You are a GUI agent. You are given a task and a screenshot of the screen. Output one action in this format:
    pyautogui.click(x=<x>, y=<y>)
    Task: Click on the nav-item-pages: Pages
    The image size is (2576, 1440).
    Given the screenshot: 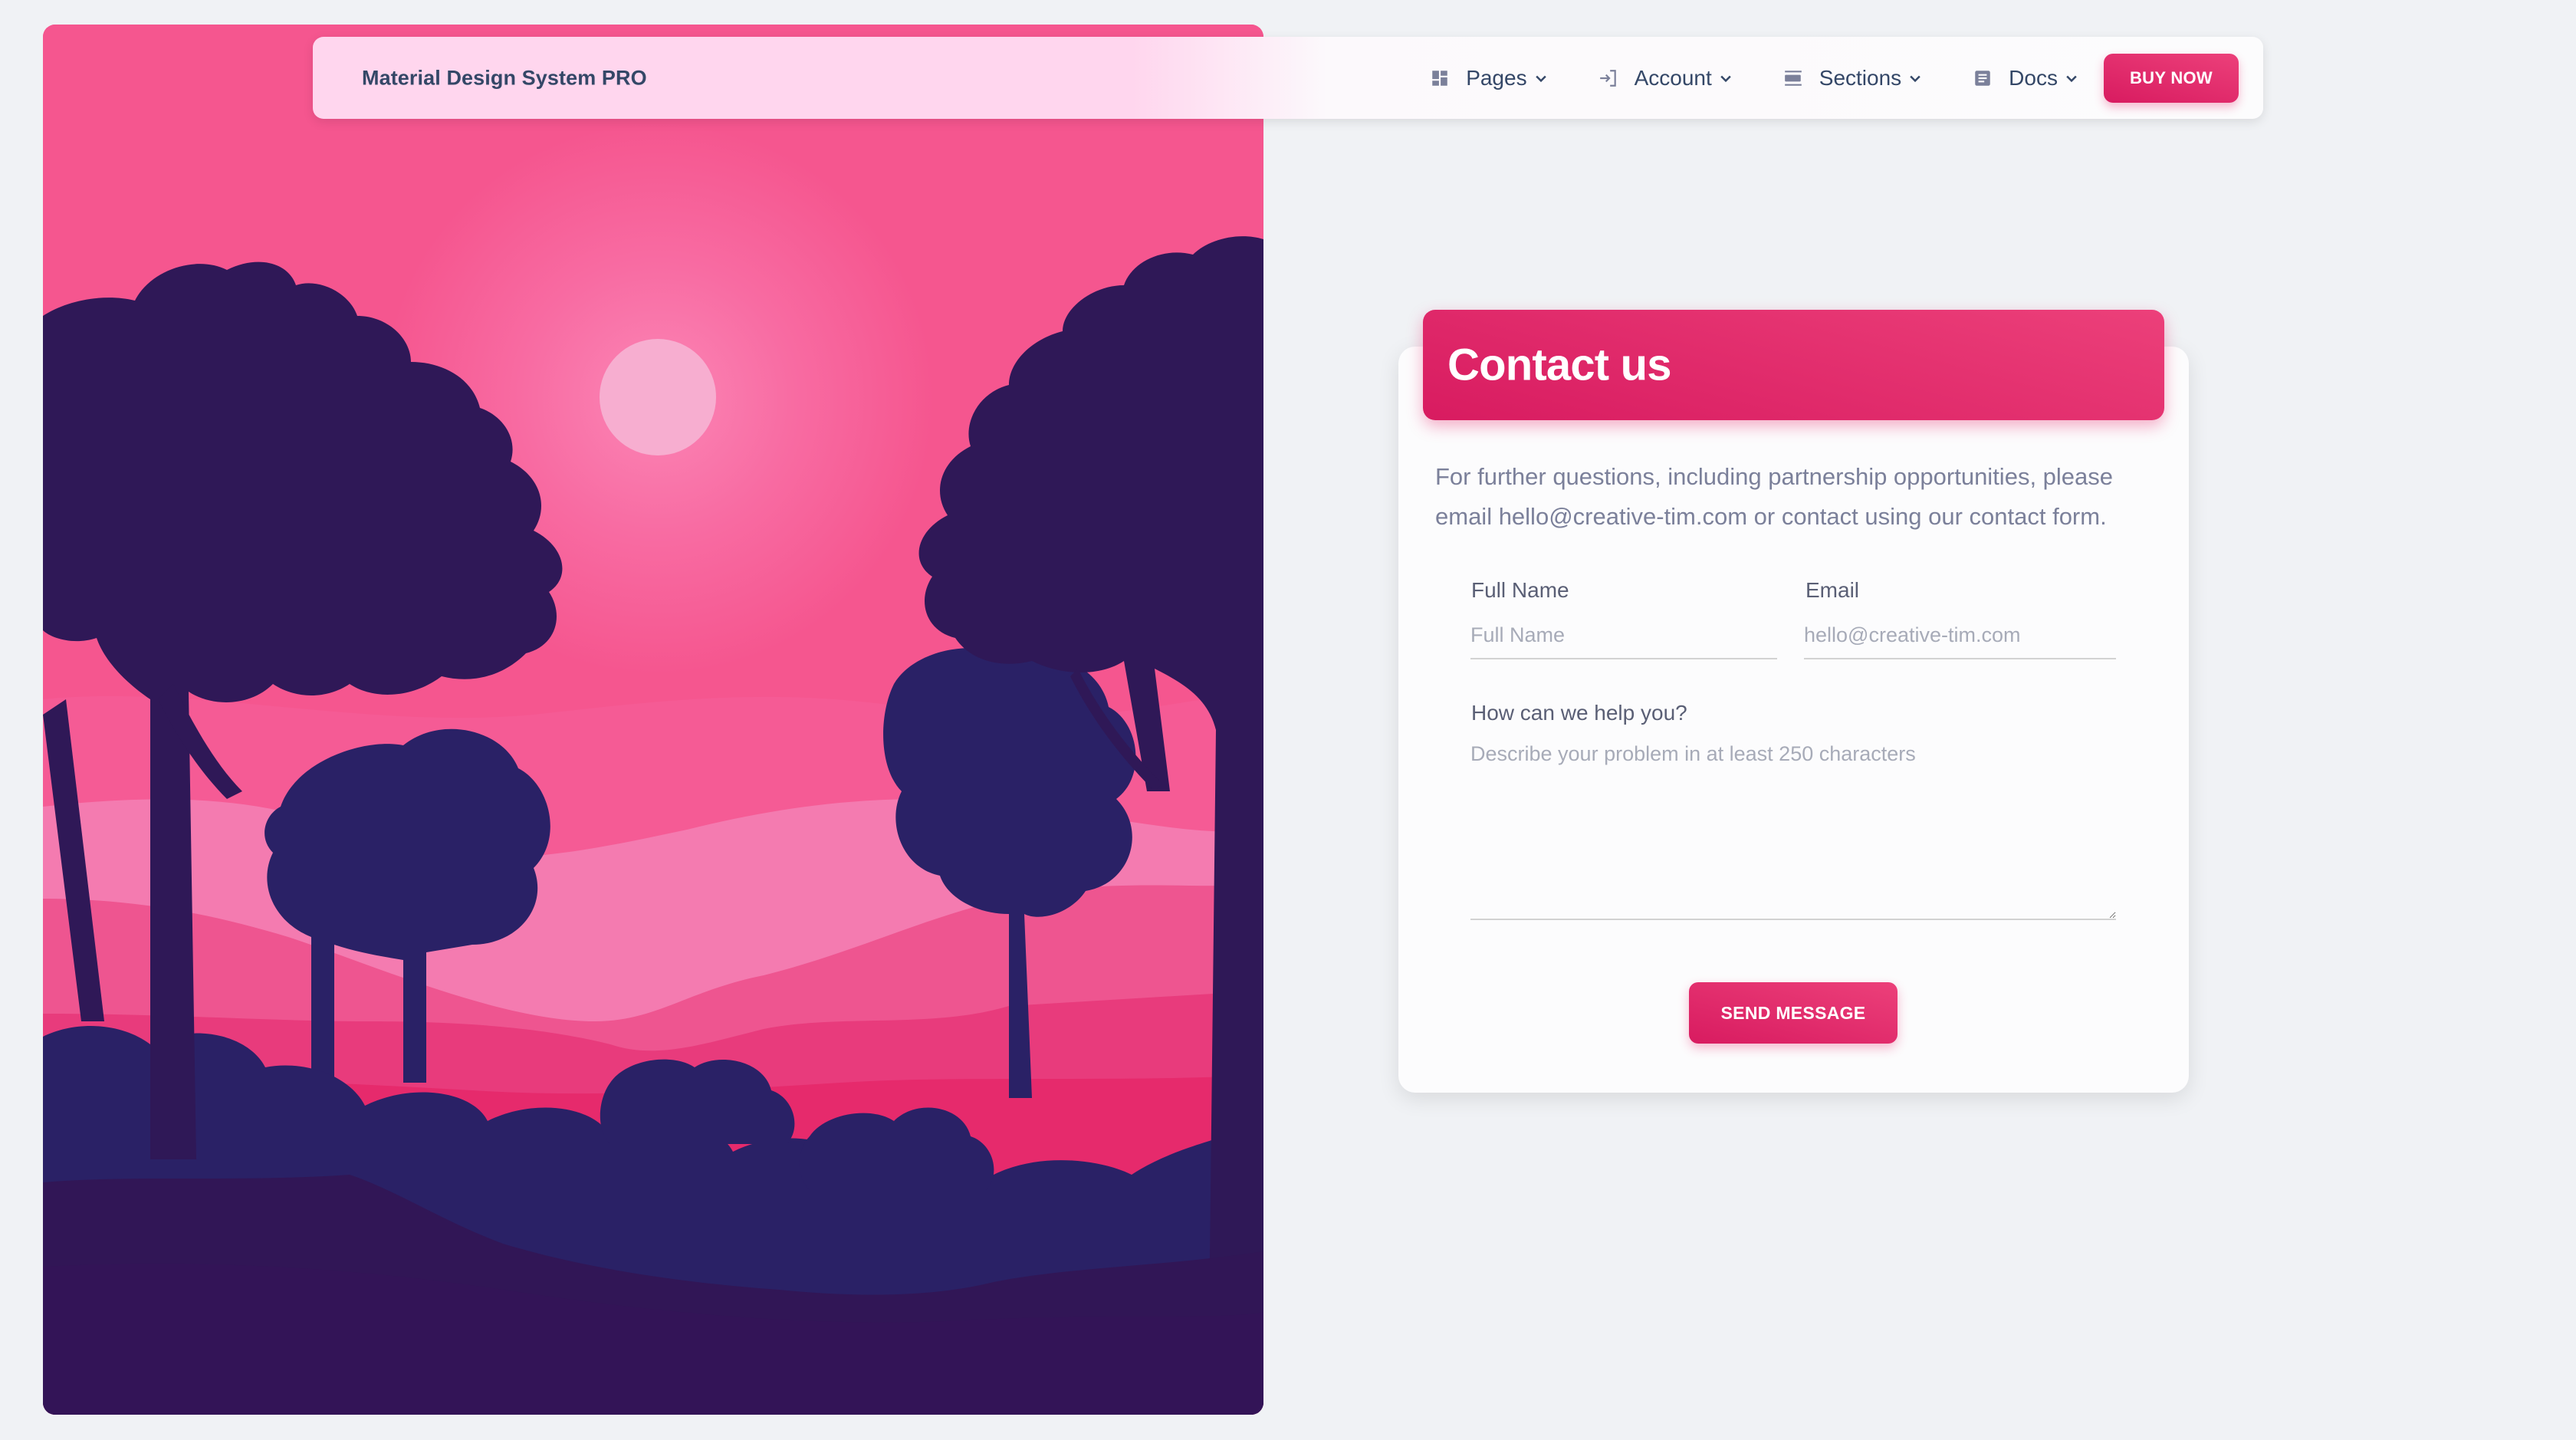 What is the action you would take?
    pyautogui.click(x=1488, y=78)
    